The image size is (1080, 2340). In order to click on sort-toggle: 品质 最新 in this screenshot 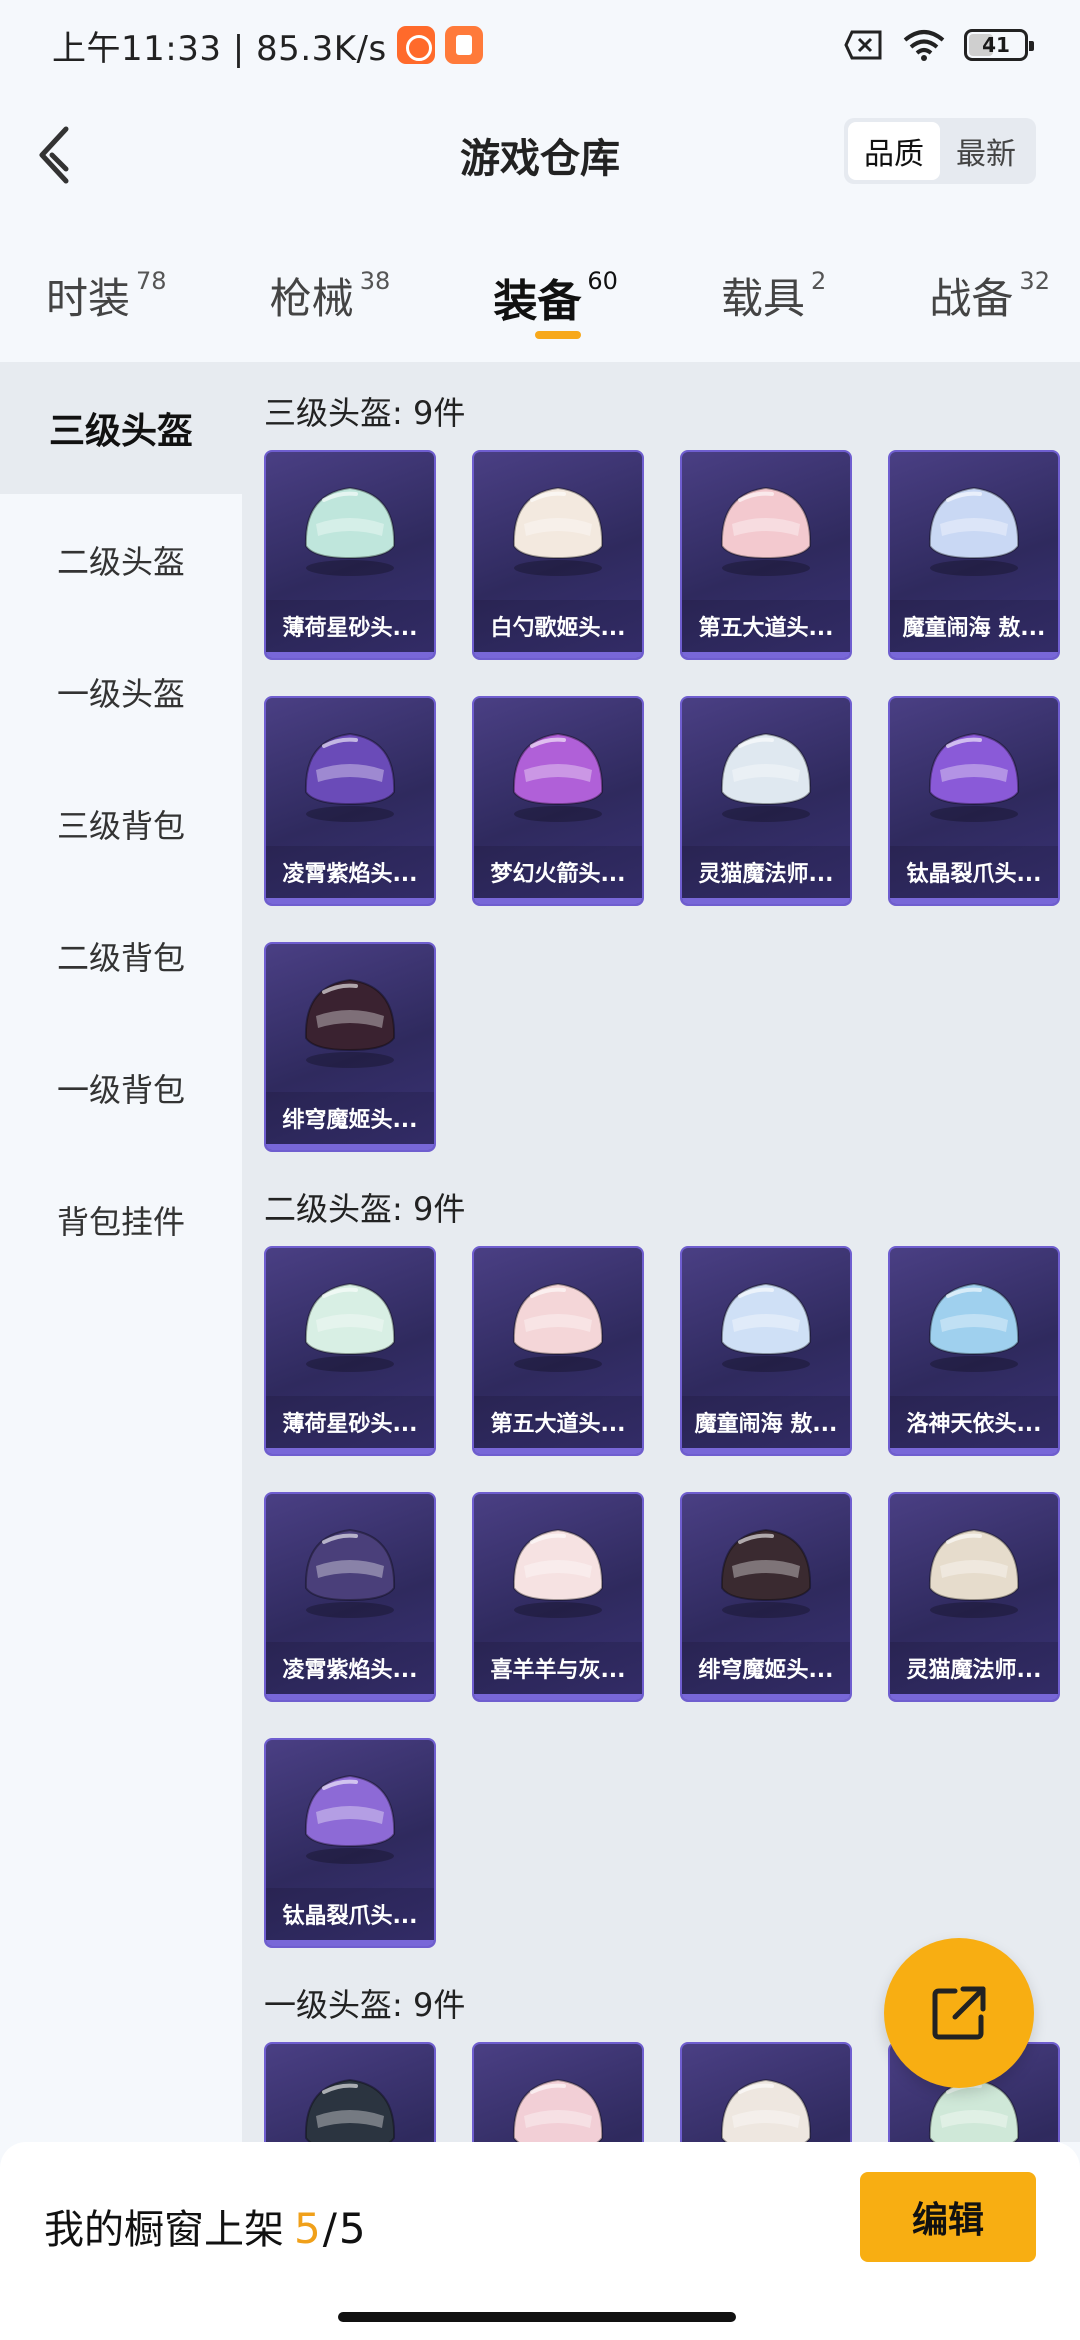, I will do `click(940, 151)`.